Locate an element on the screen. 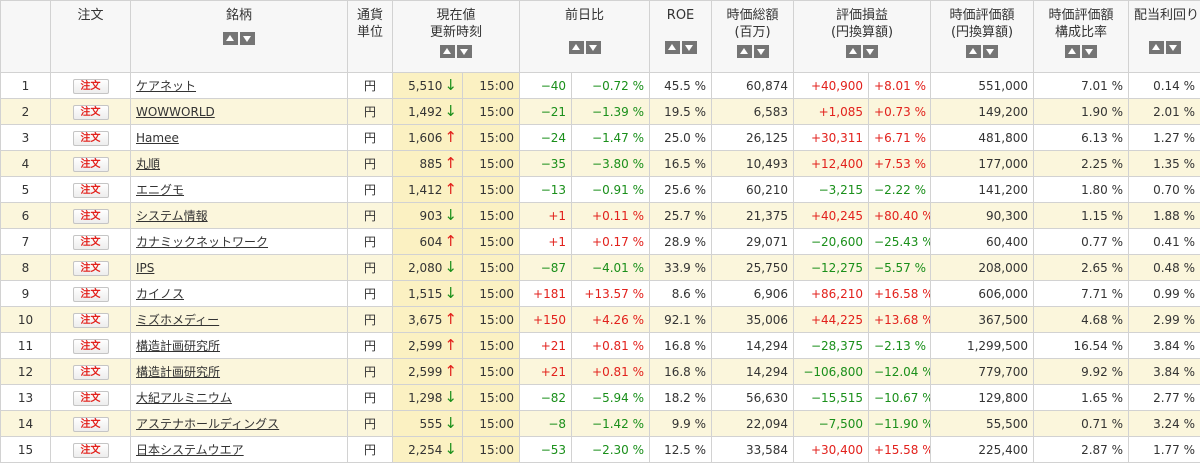 Image resolution: width=1200 pixels, height=469 pixels. stock-name-link: カナミックネットワーク is located at coordinates (202, 242).